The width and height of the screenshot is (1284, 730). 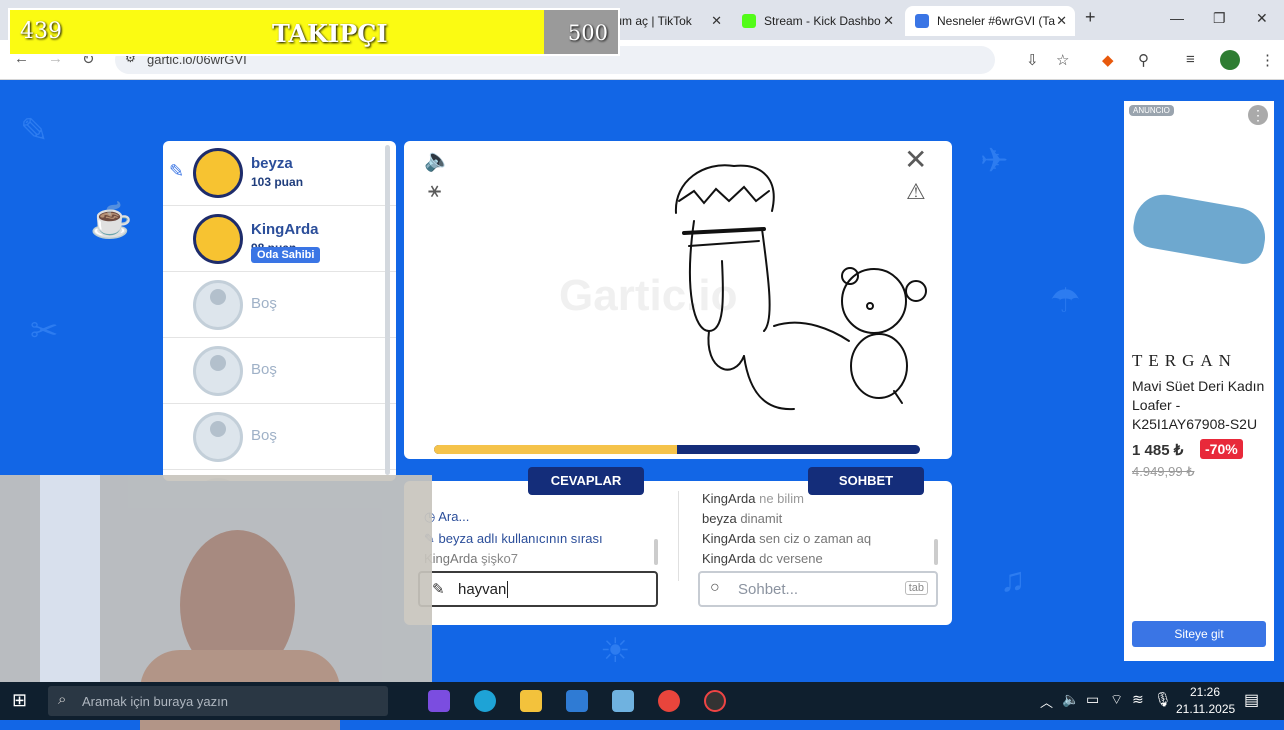 I want to click on answer-text: adlı kullanıcının sırası, so click(x=539, y=538).